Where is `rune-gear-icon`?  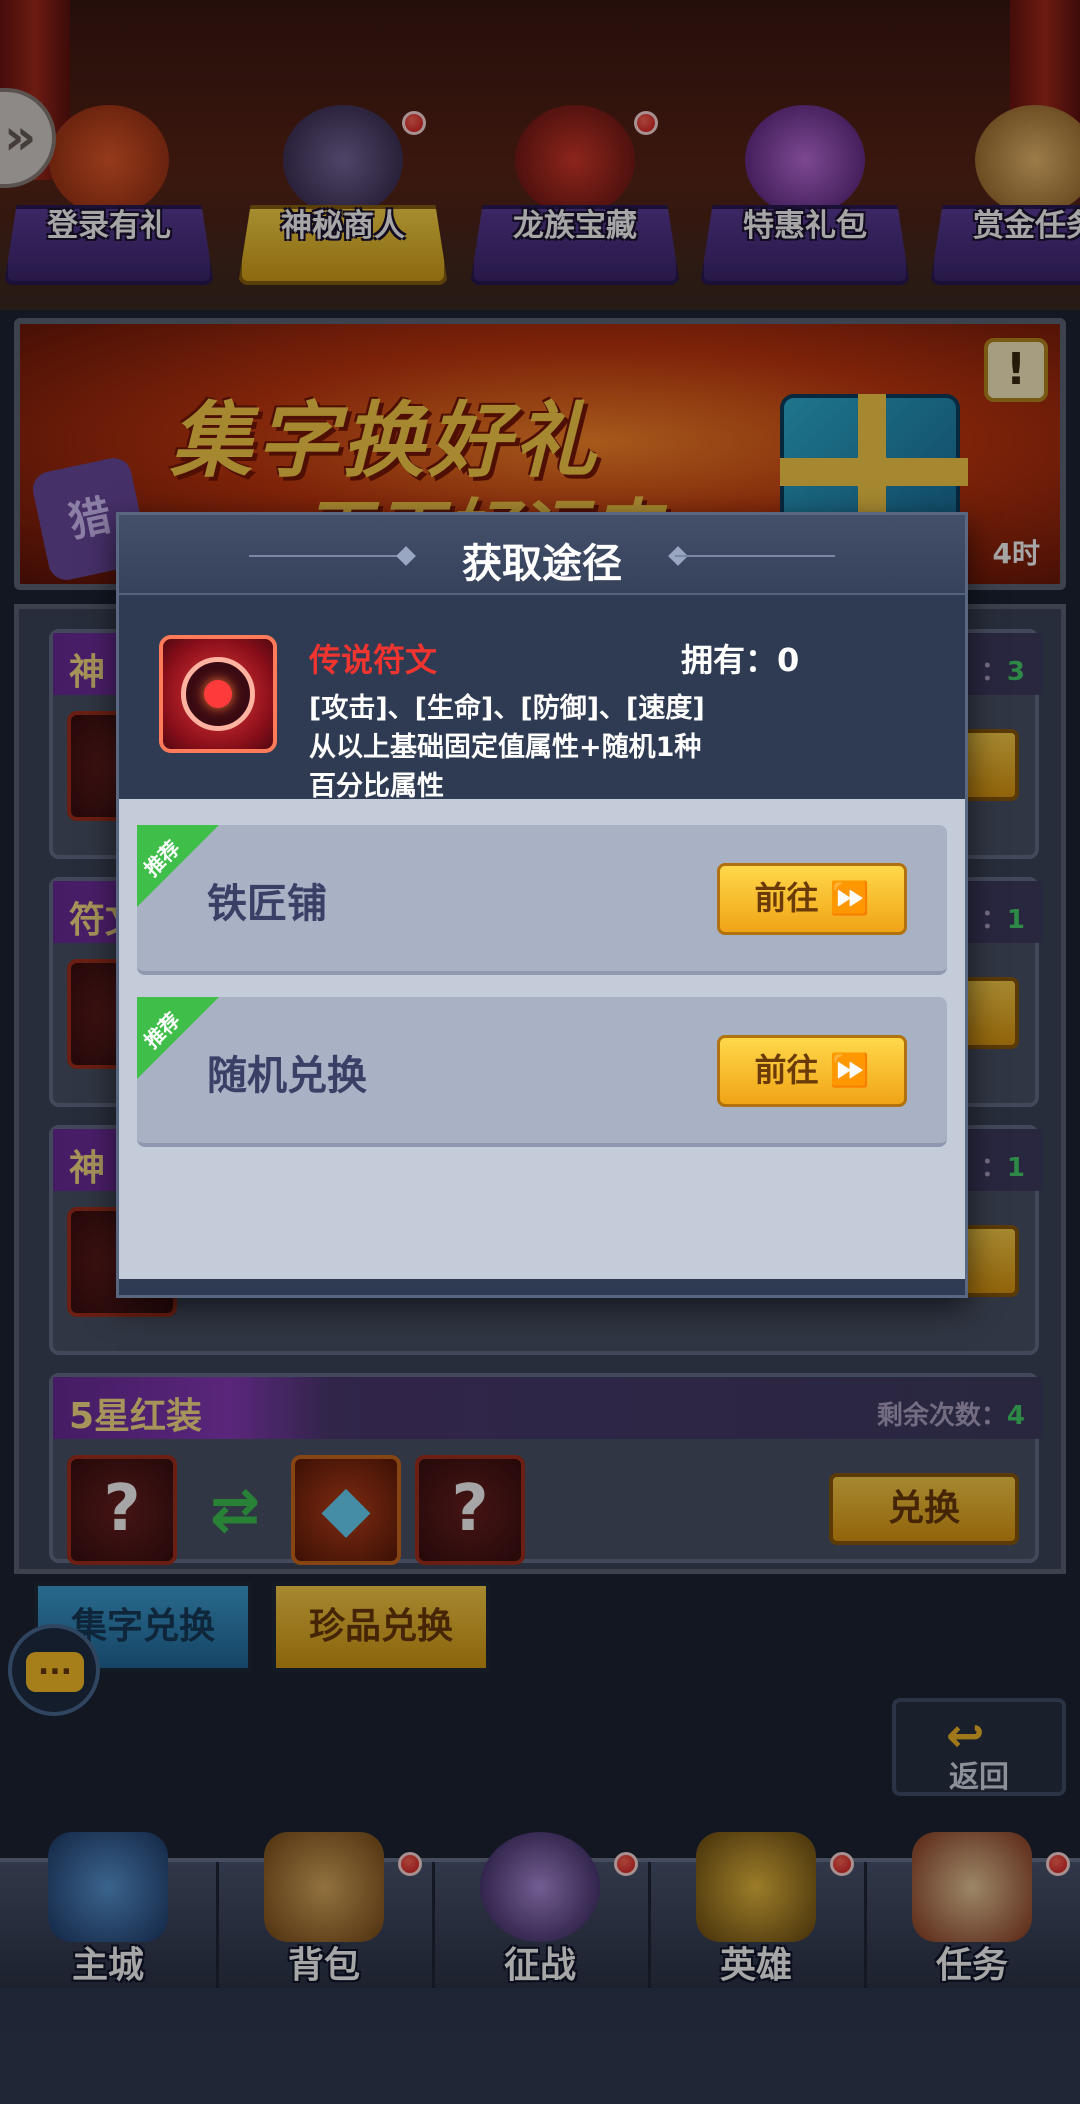
rune-gear-icon is located at coordinates (218, 694).